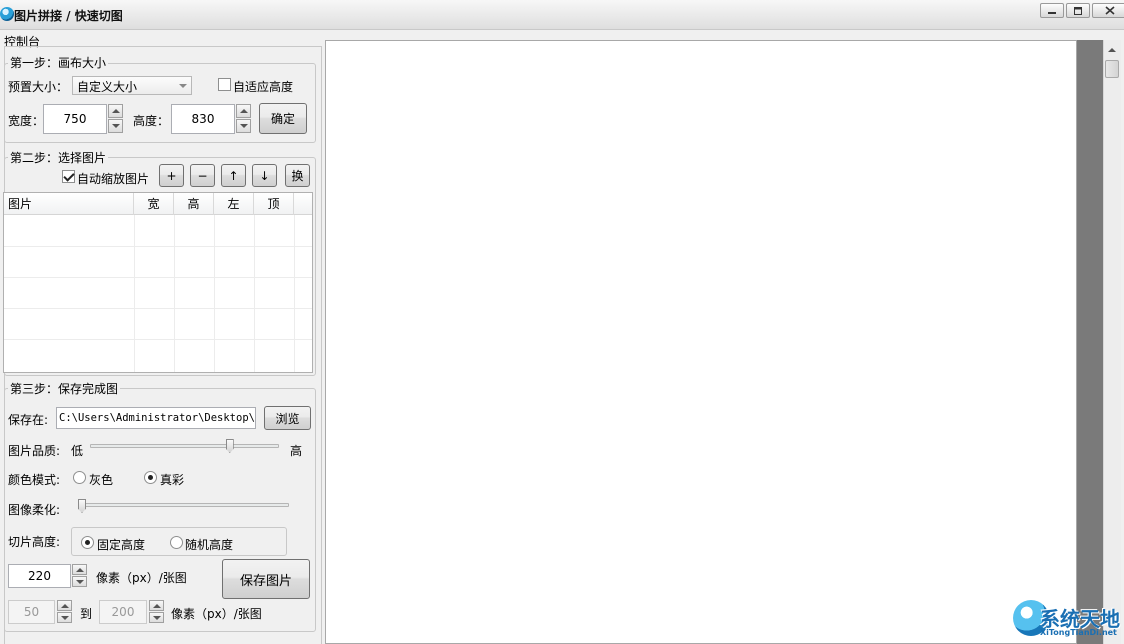 This screenshot has height=644, width=1124. Describe the element at coordinates (69, 204) in the screenshot. I see `column-header-image: 图片` at that location.